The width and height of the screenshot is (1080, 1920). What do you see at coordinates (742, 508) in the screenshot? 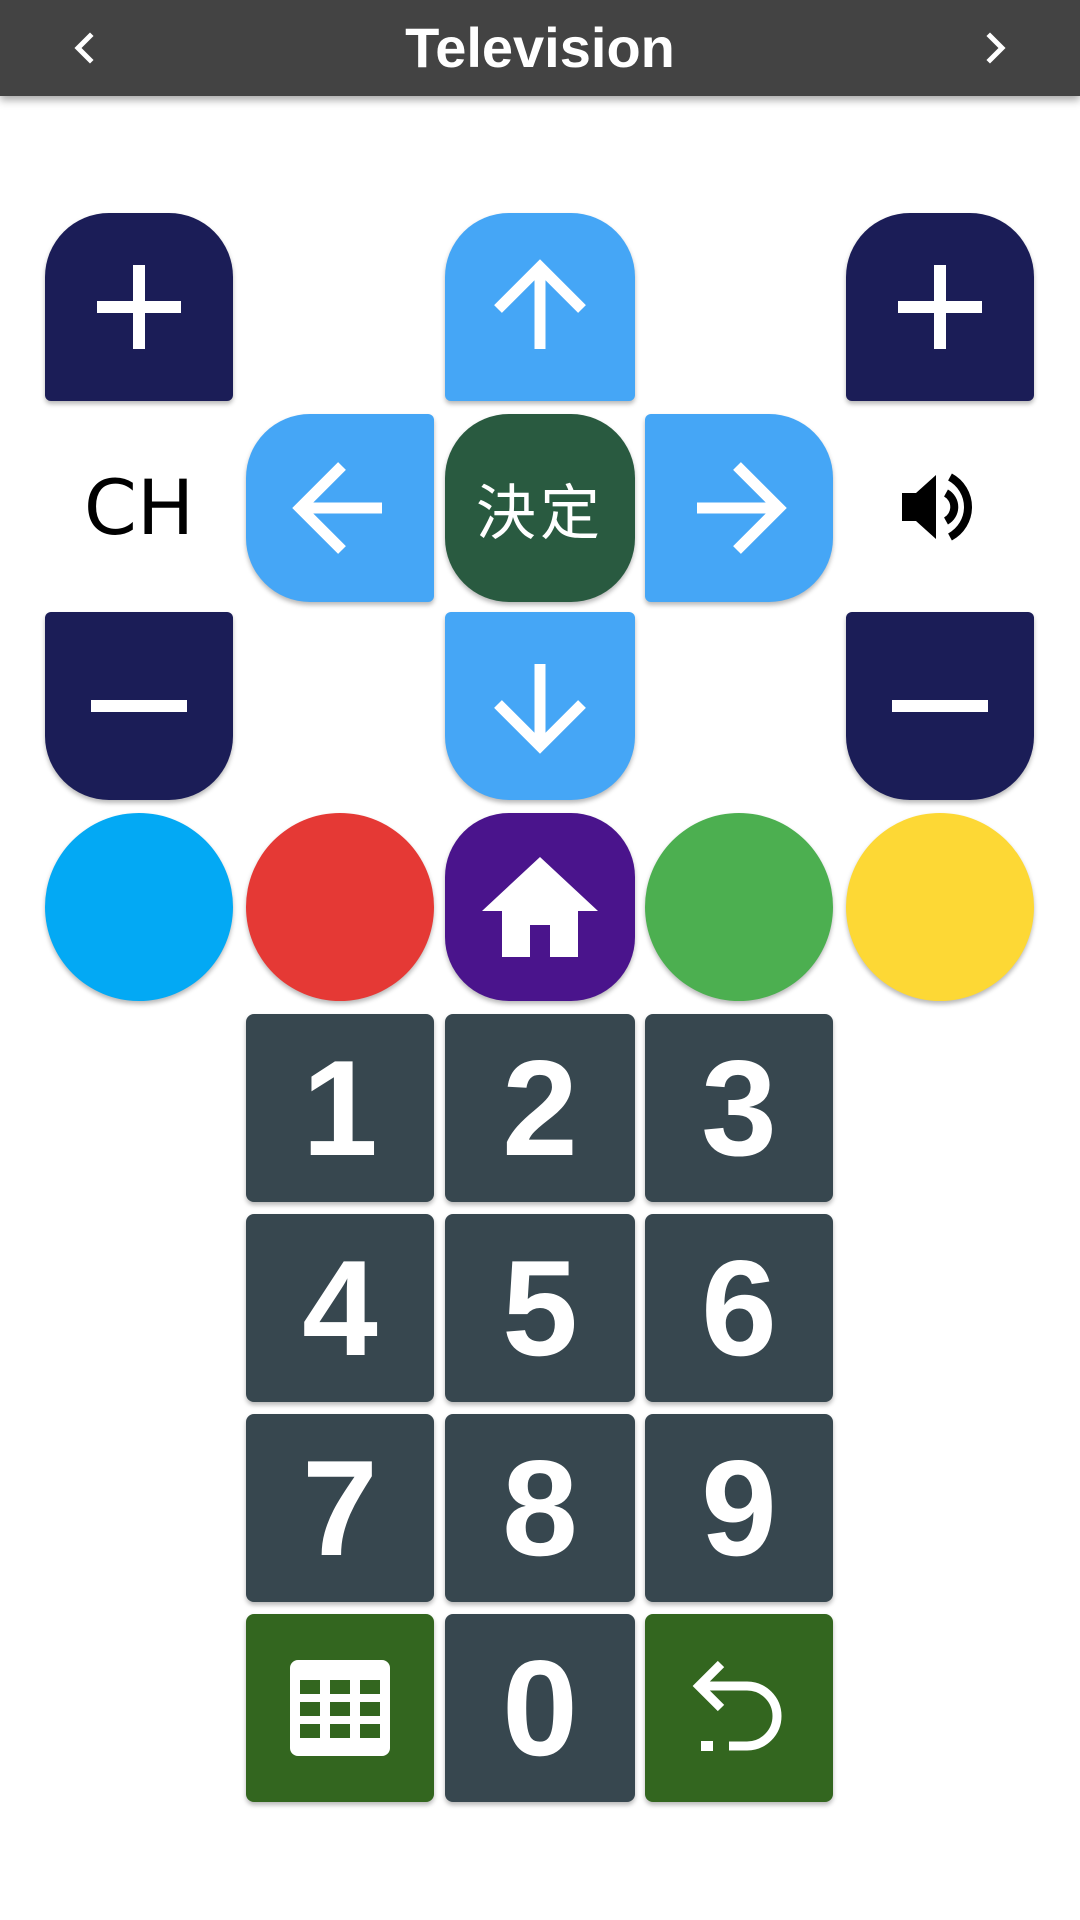
I see `arrow-right-icon` at bounding box center [742, 508].